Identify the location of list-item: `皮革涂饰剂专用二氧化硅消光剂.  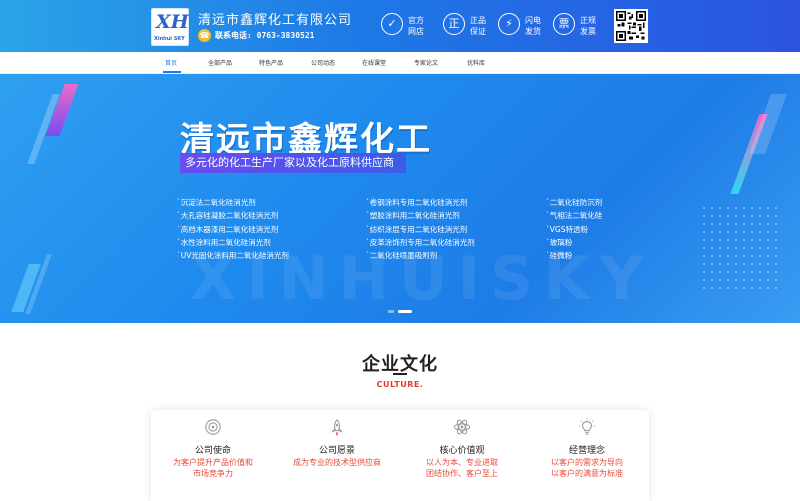
(420, 242).